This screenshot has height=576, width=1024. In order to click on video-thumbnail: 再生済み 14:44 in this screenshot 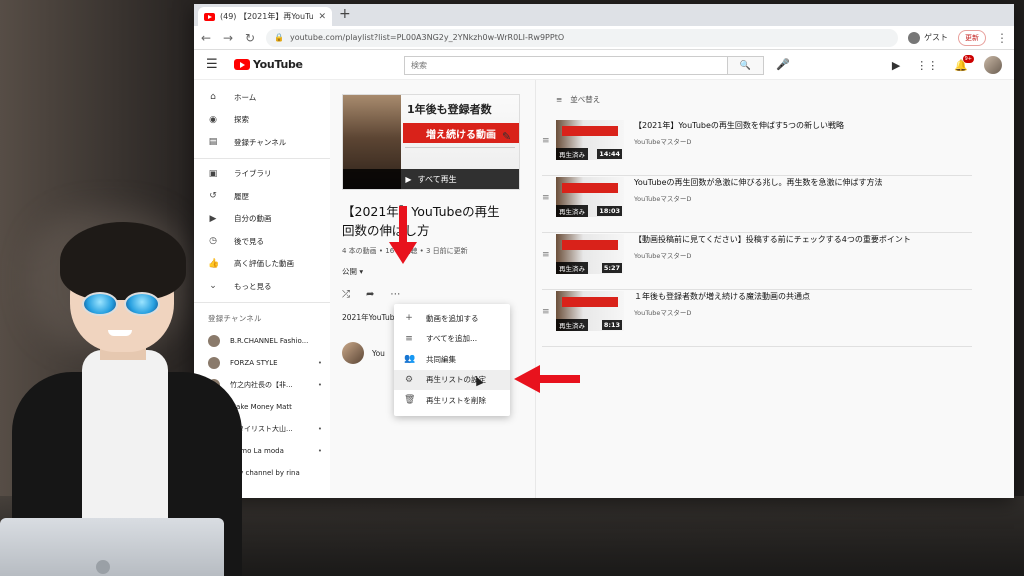, I will do `click(590, 140)`.